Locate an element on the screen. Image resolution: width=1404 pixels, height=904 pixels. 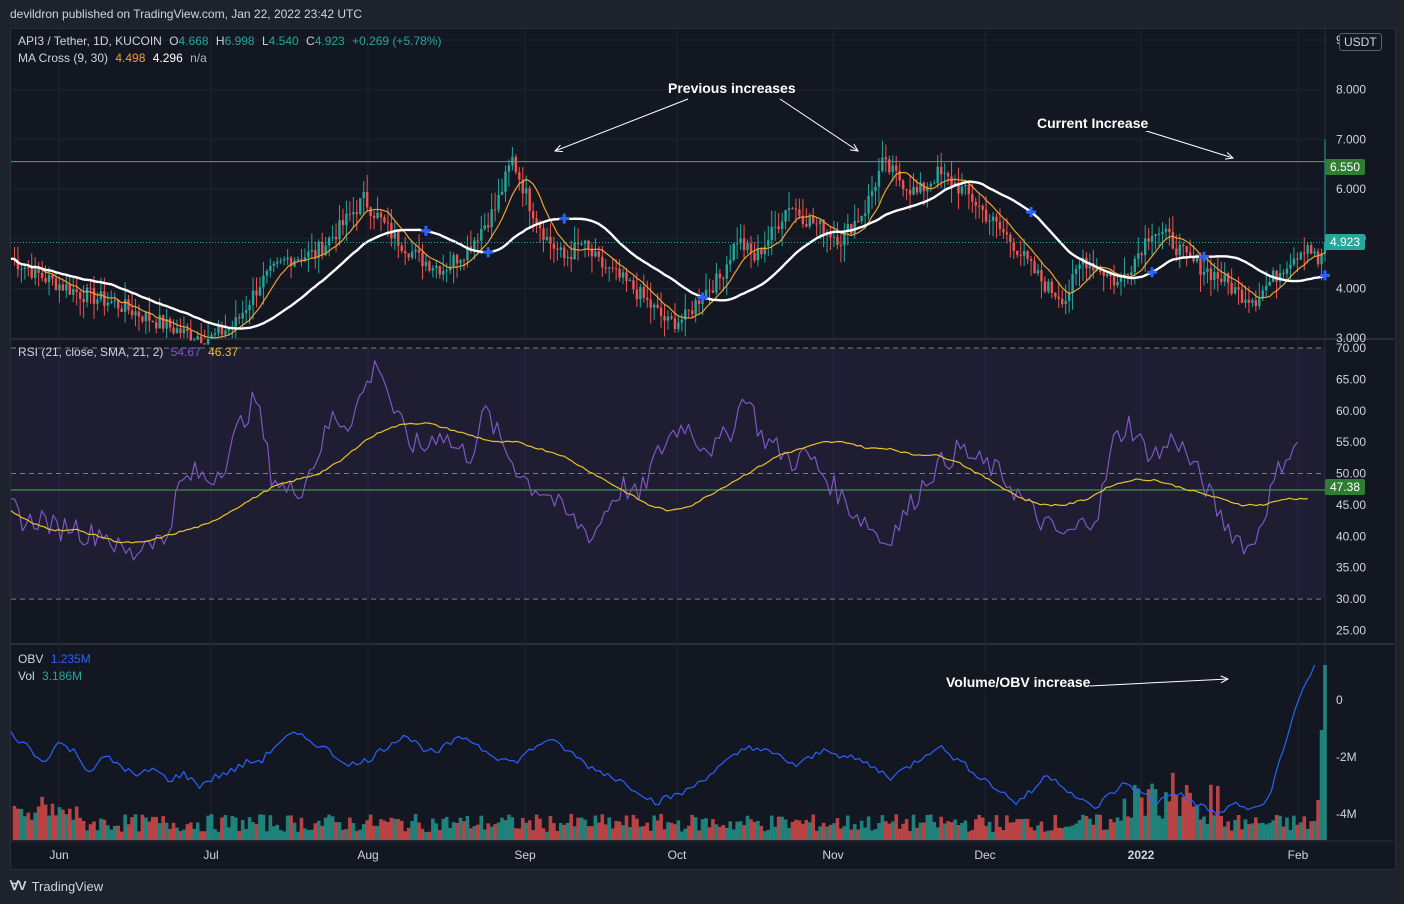
current-increase-annotation: Current Increase is located at coordinates (1093, 123).